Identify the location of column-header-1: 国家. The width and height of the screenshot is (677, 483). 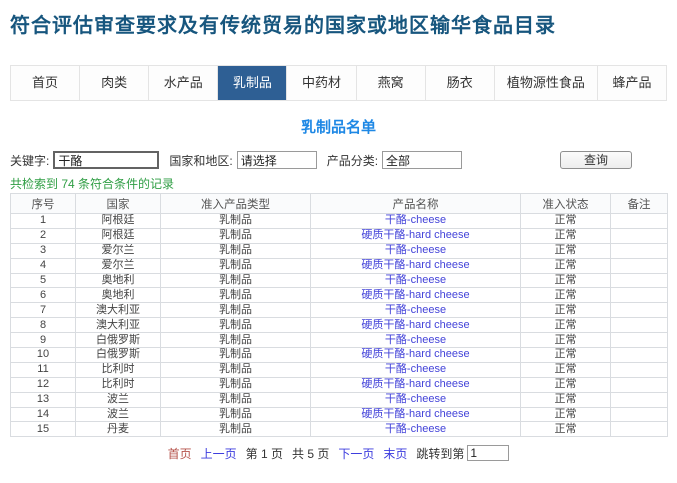
(118, 203).